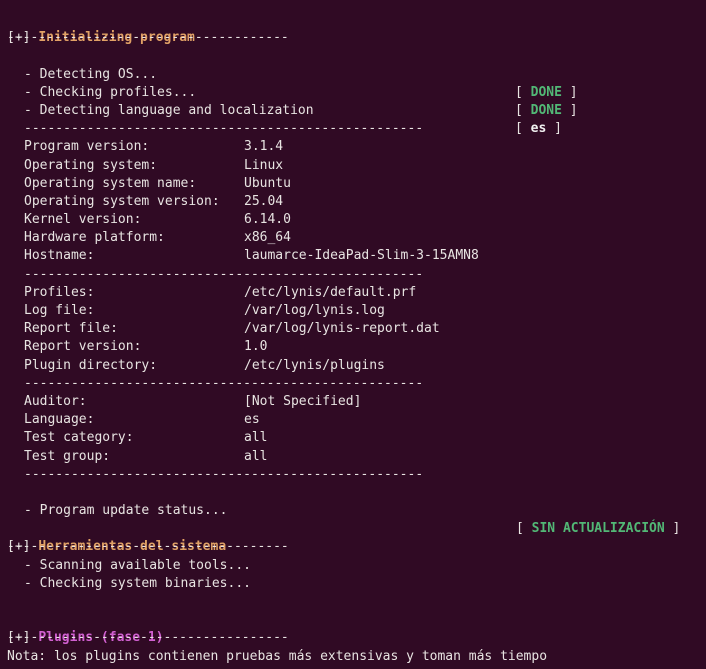  I want to click on info-value: laumarce-IdeaPad-Slim-3-15AMN8, so click(361, 256).